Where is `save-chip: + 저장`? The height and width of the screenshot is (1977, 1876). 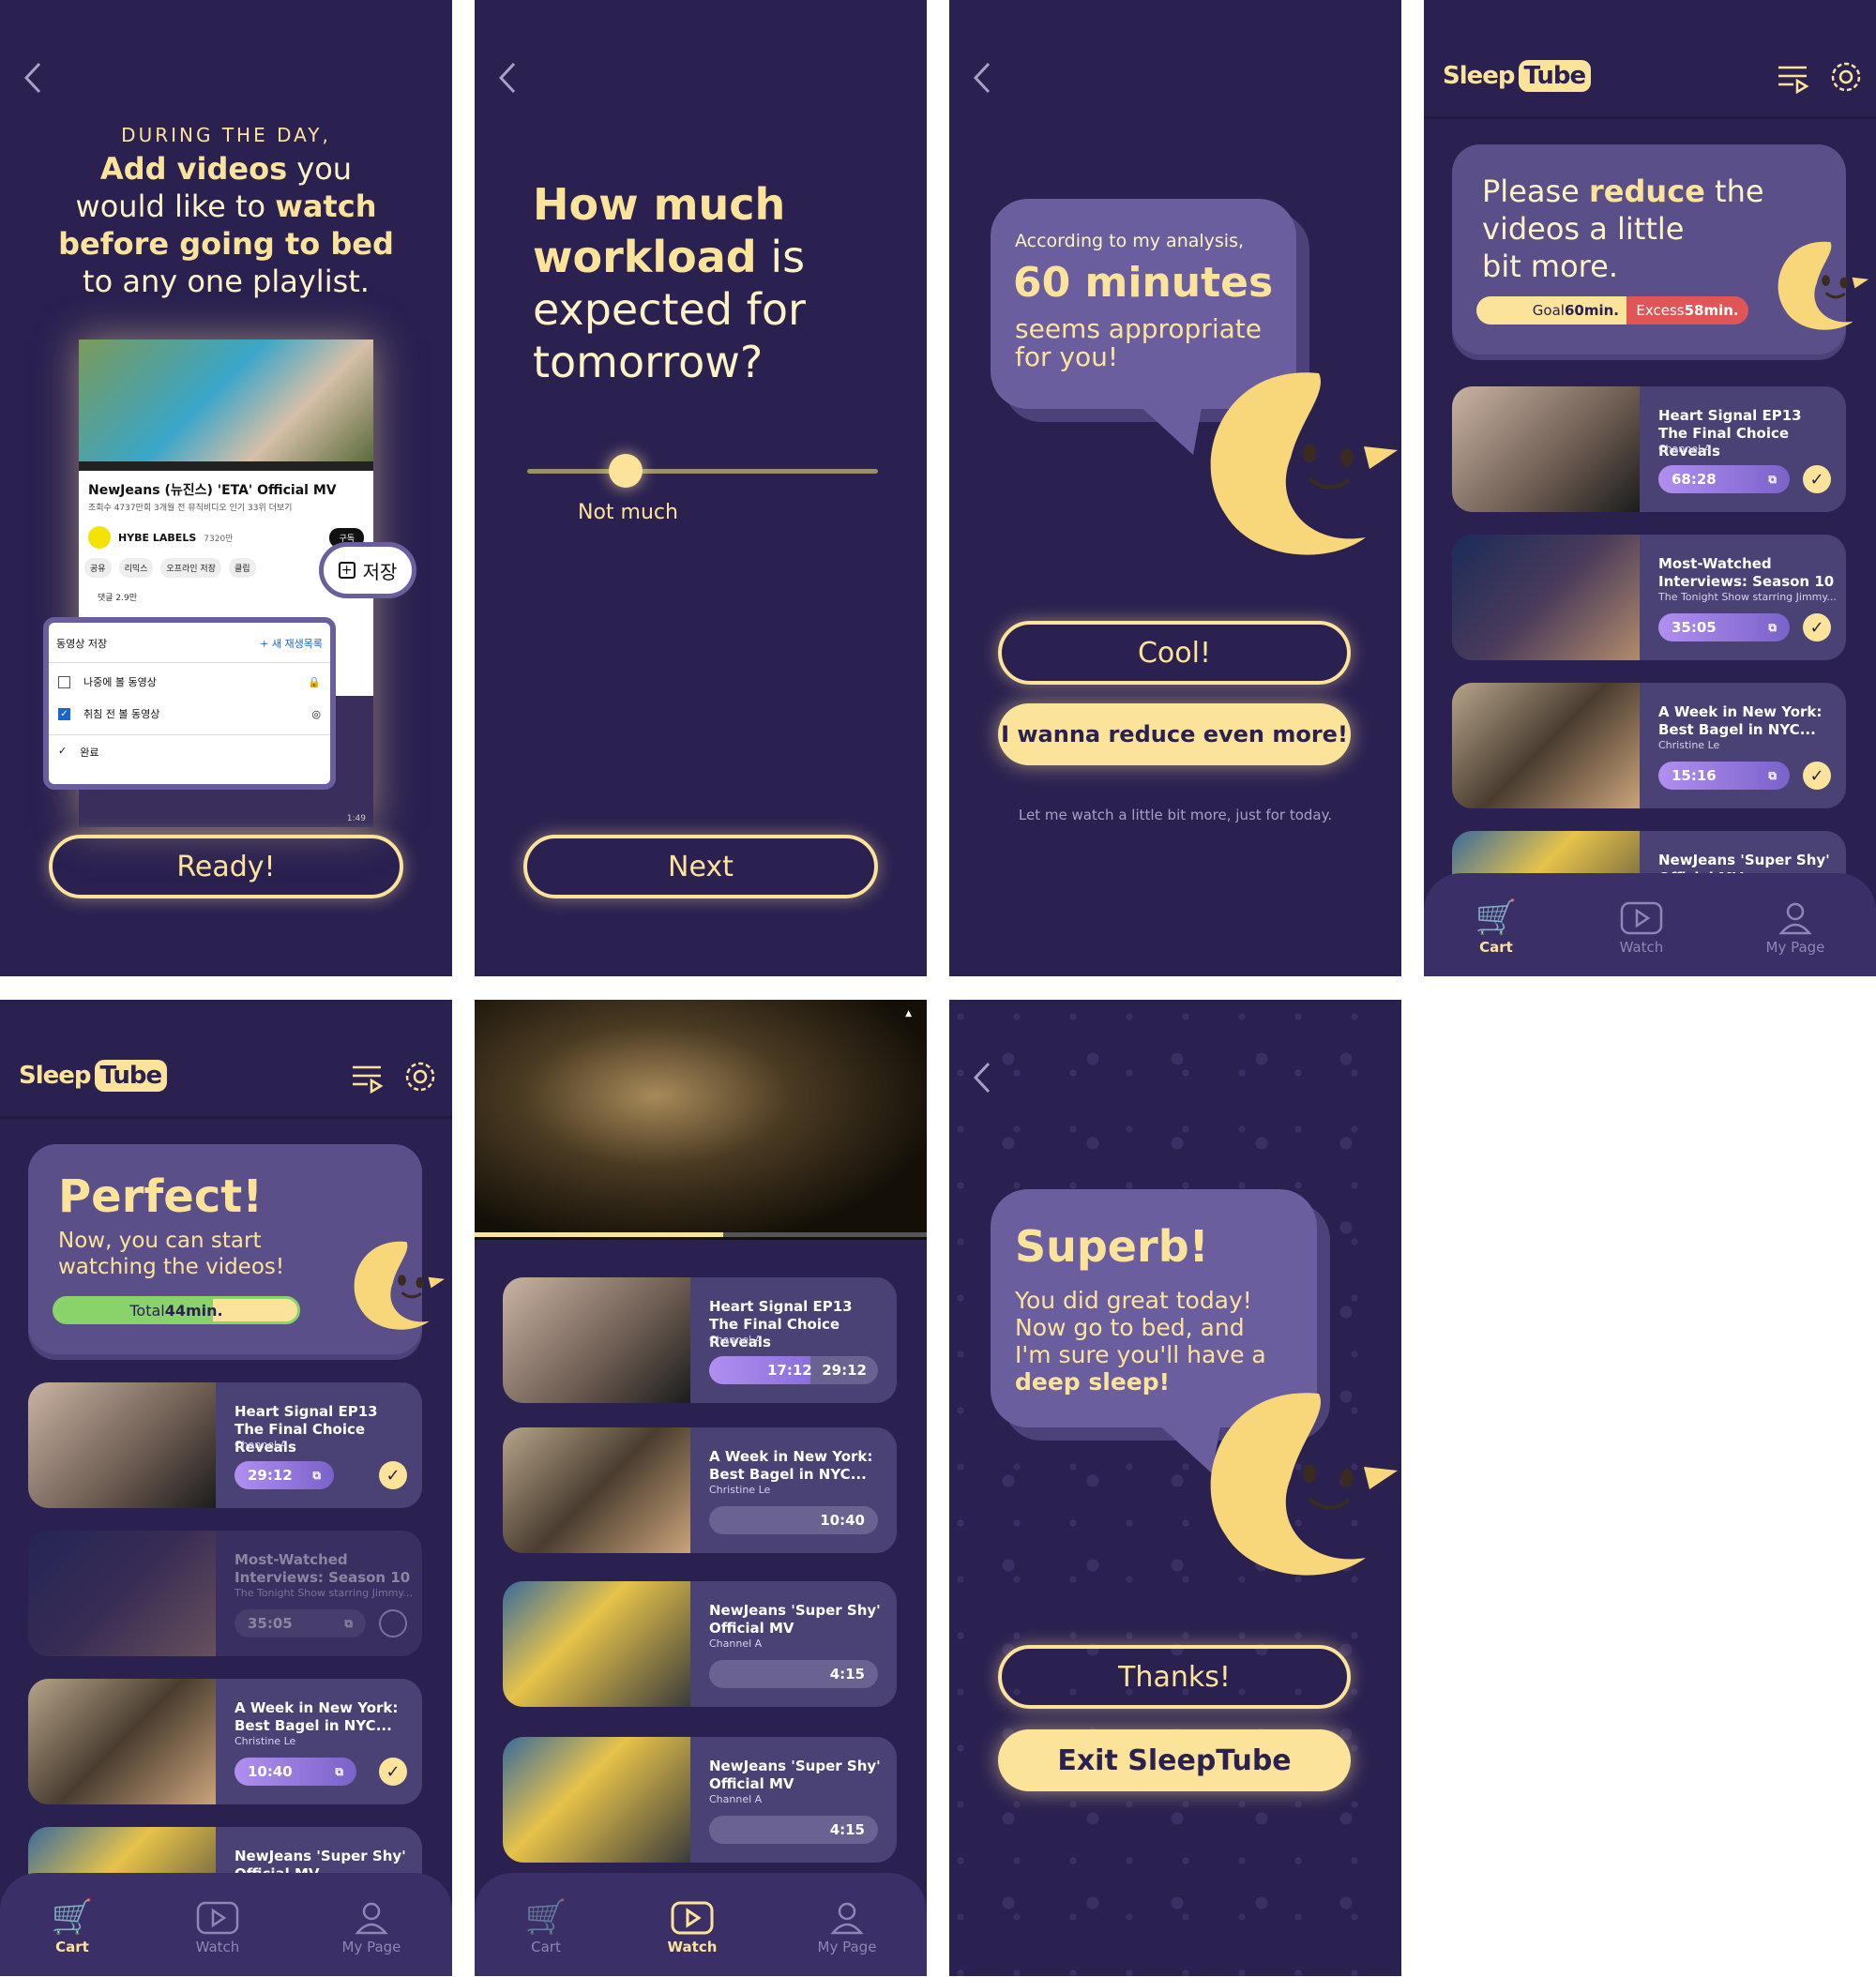 save-chip: + 저장 is located at coordinates (367, 570).